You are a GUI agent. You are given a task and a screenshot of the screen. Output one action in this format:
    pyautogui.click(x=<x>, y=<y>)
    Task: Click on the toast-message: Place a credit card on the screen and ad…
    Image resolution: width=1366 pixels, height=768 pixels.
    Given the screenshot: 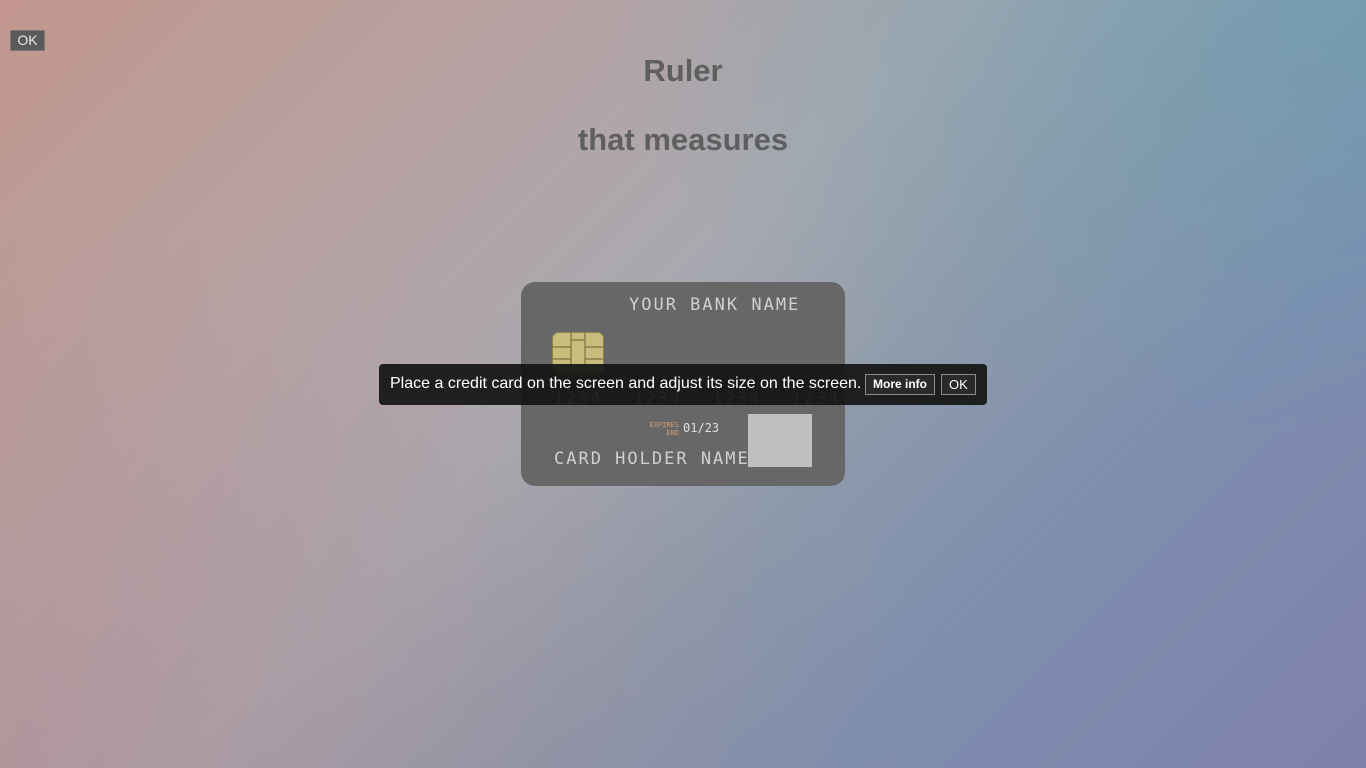 What is the action you would take?
    pyautogui.click(x=626, y=383)
    